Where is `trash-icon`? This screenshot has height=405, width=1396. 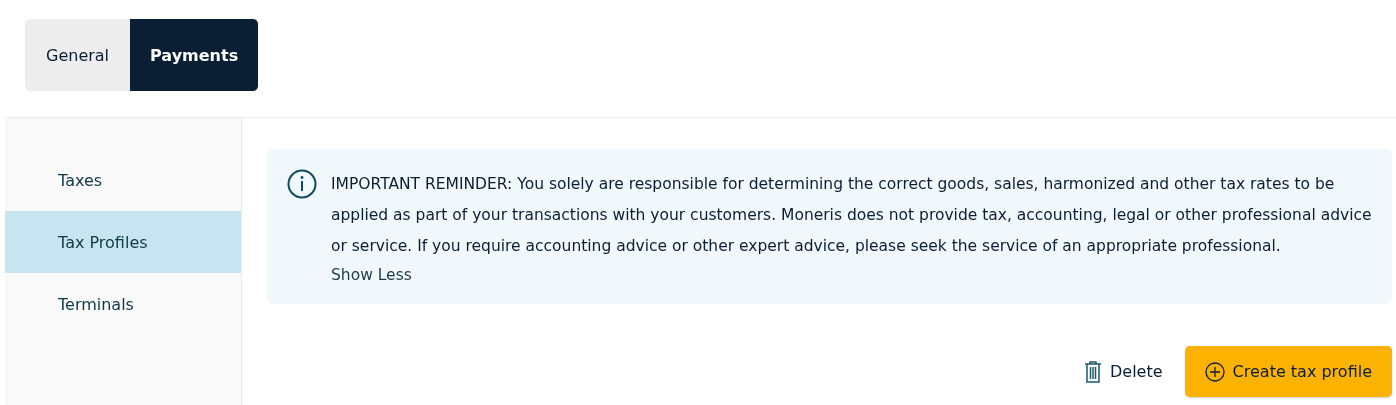
trash-icon is located at coordinates (1093, 371).